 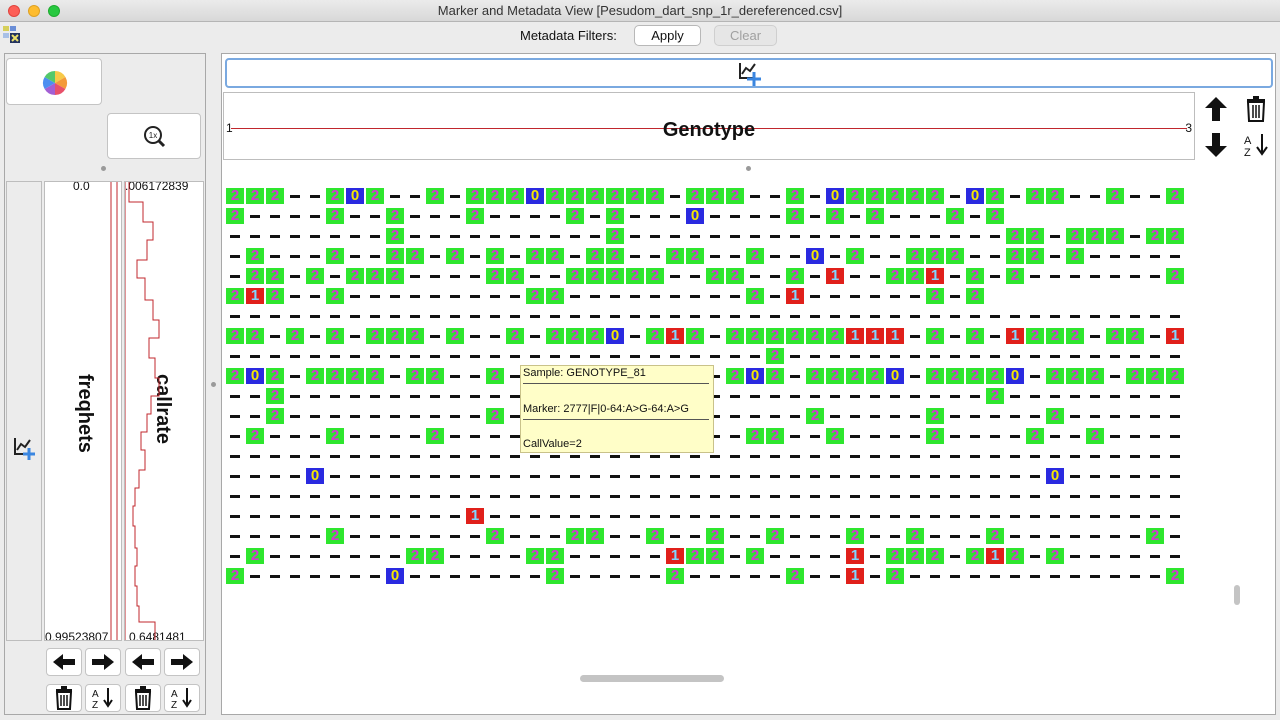 I want to click on zoom-window-button, so click(x=54, y=11).